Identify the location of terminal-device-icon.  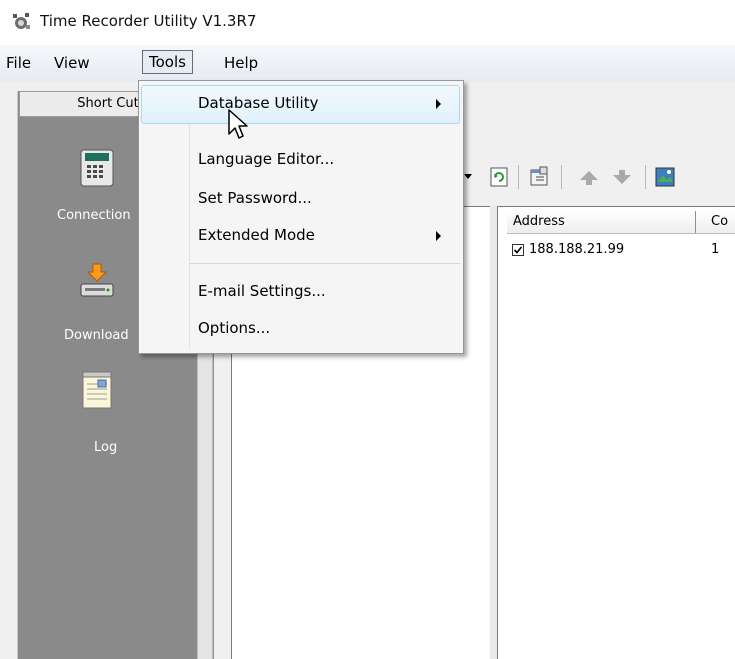
(97, 168).